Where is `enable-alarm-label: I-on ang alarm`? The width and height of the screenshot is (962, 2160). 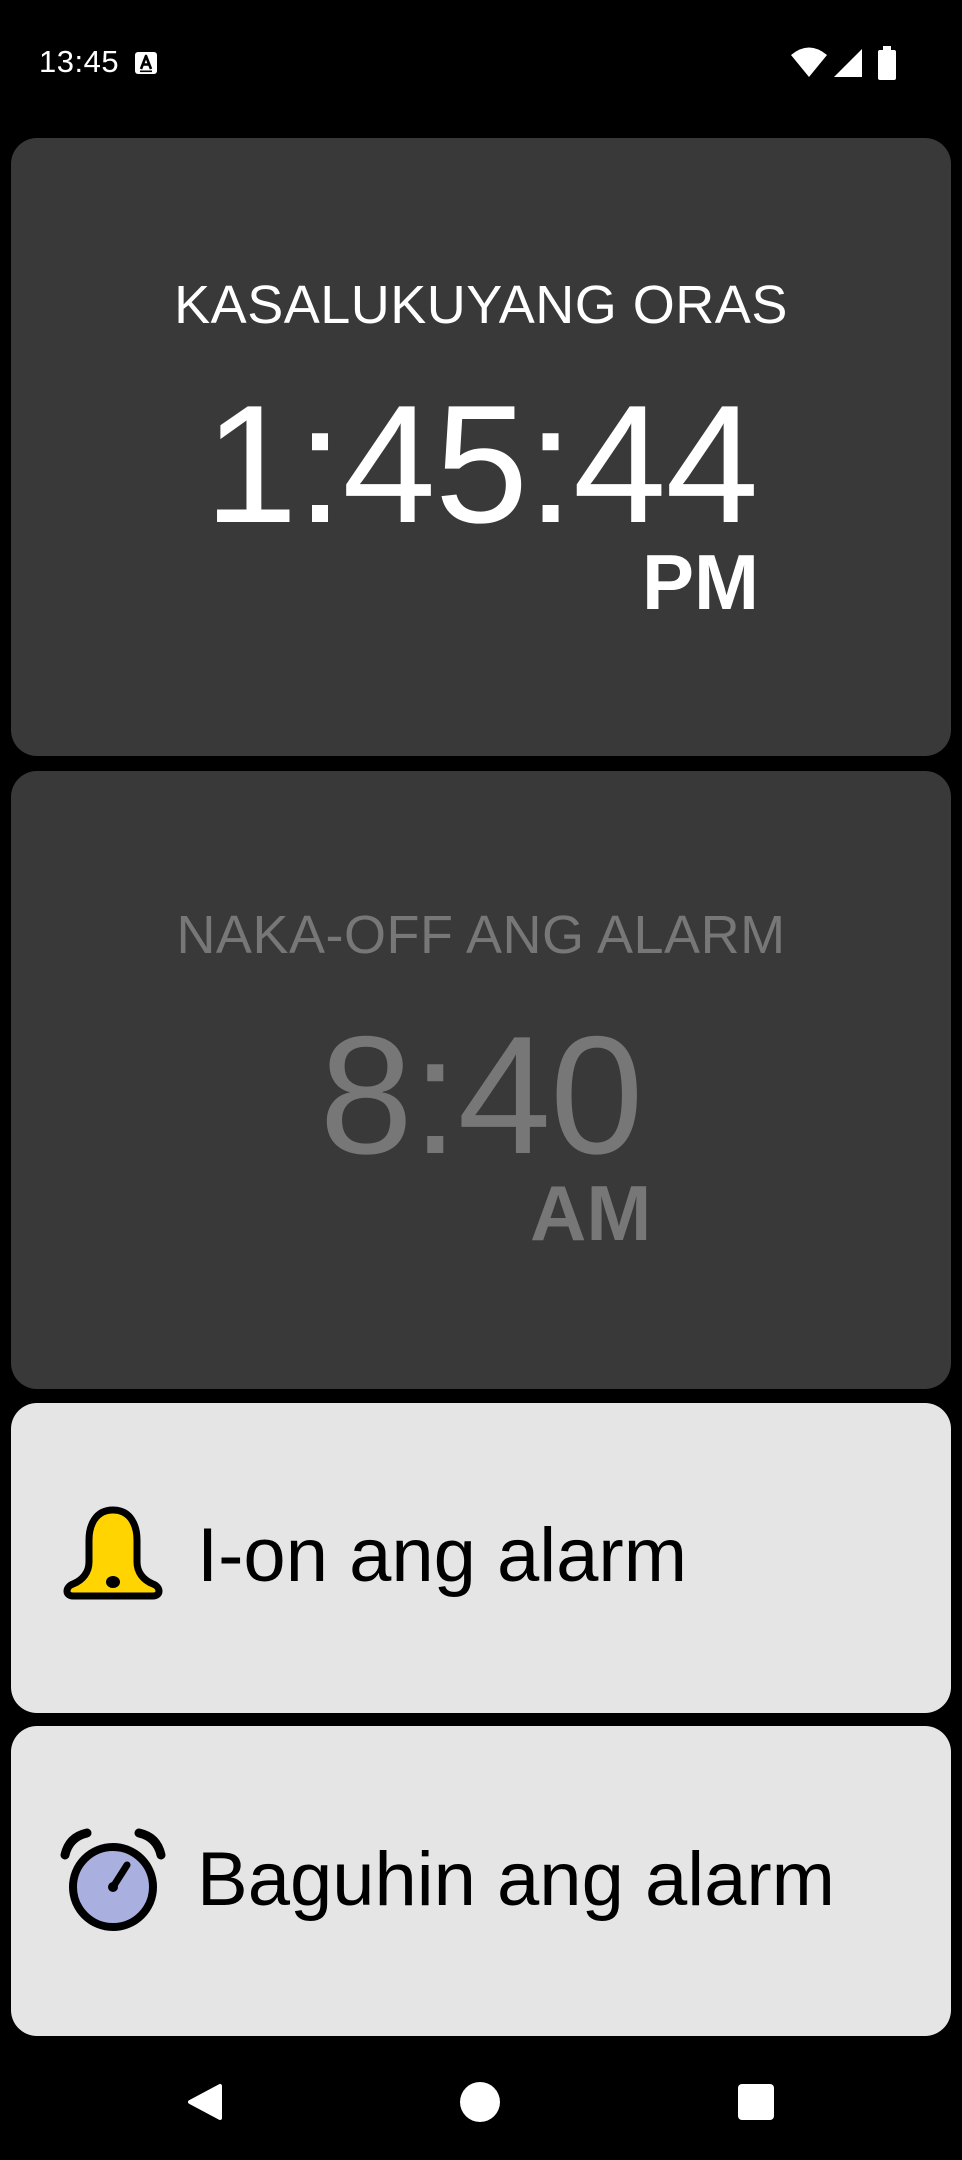 enable-alarm-label: I-on ang alarm is located at coordinates (442, 1555).